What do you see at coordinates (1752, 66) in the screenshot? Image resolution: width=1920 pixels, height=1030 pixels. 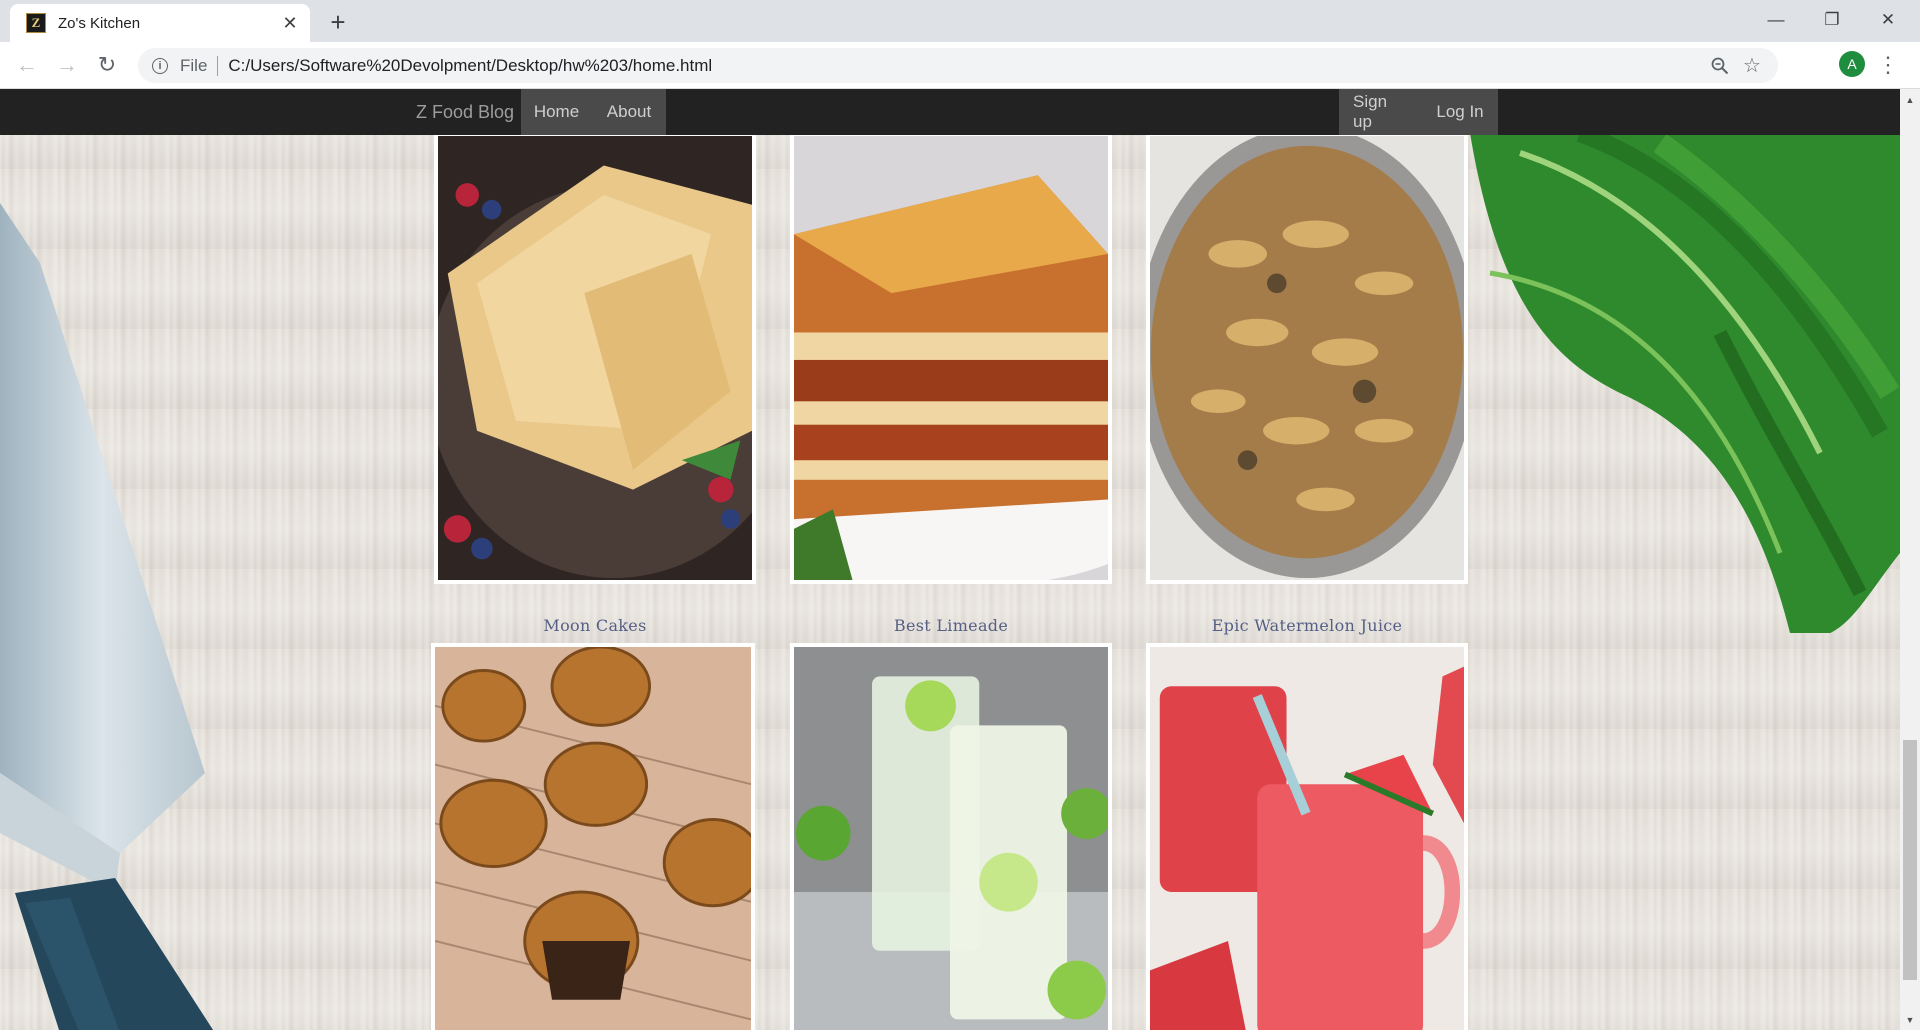 I see `star-icon: ☆` at bounding box center [1752, 66].